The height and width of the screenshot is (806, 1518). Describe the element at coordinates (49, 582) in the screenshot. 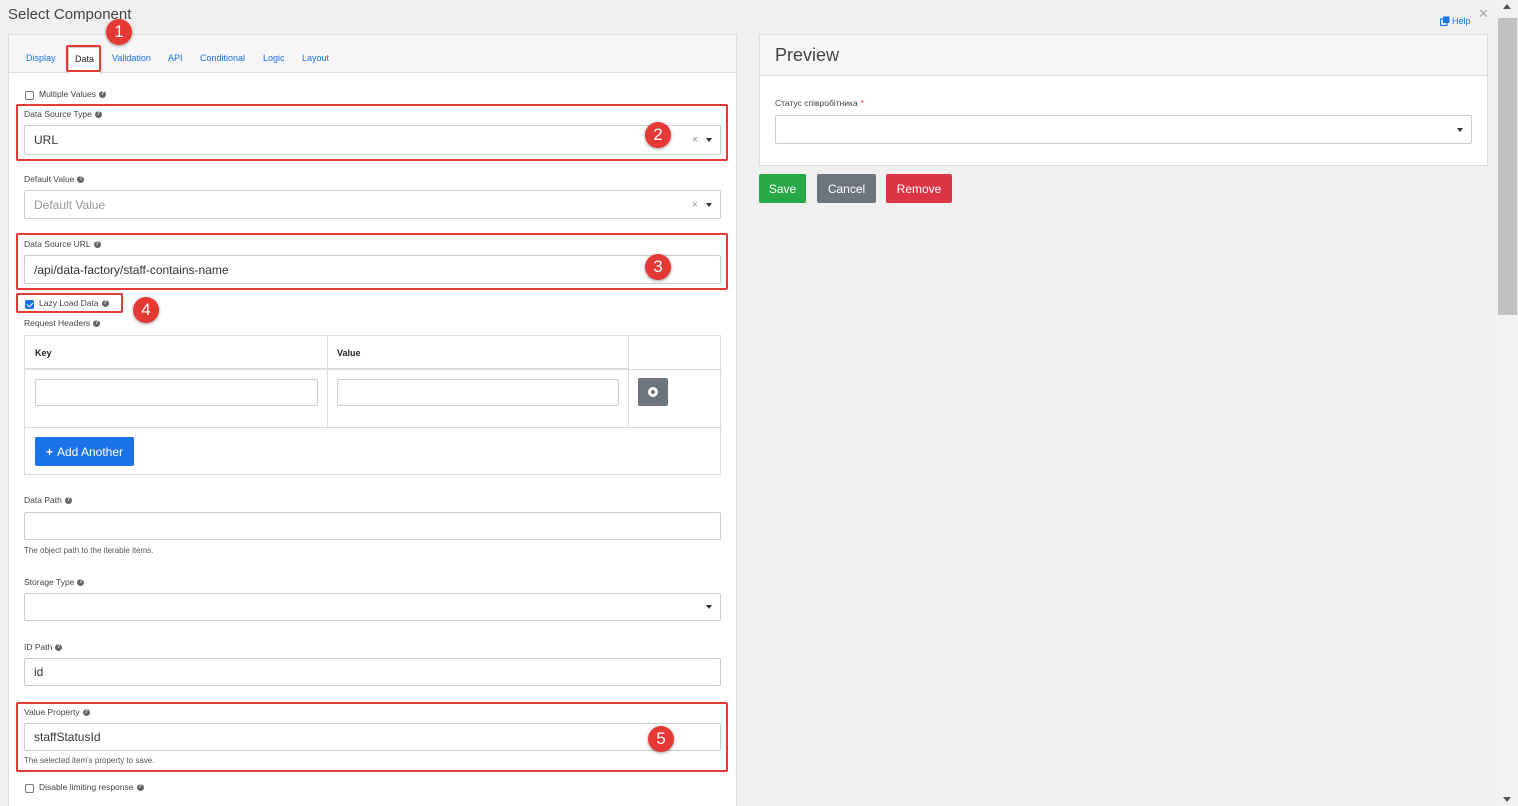

I see `storage-type-text: Storage Type` at that location.